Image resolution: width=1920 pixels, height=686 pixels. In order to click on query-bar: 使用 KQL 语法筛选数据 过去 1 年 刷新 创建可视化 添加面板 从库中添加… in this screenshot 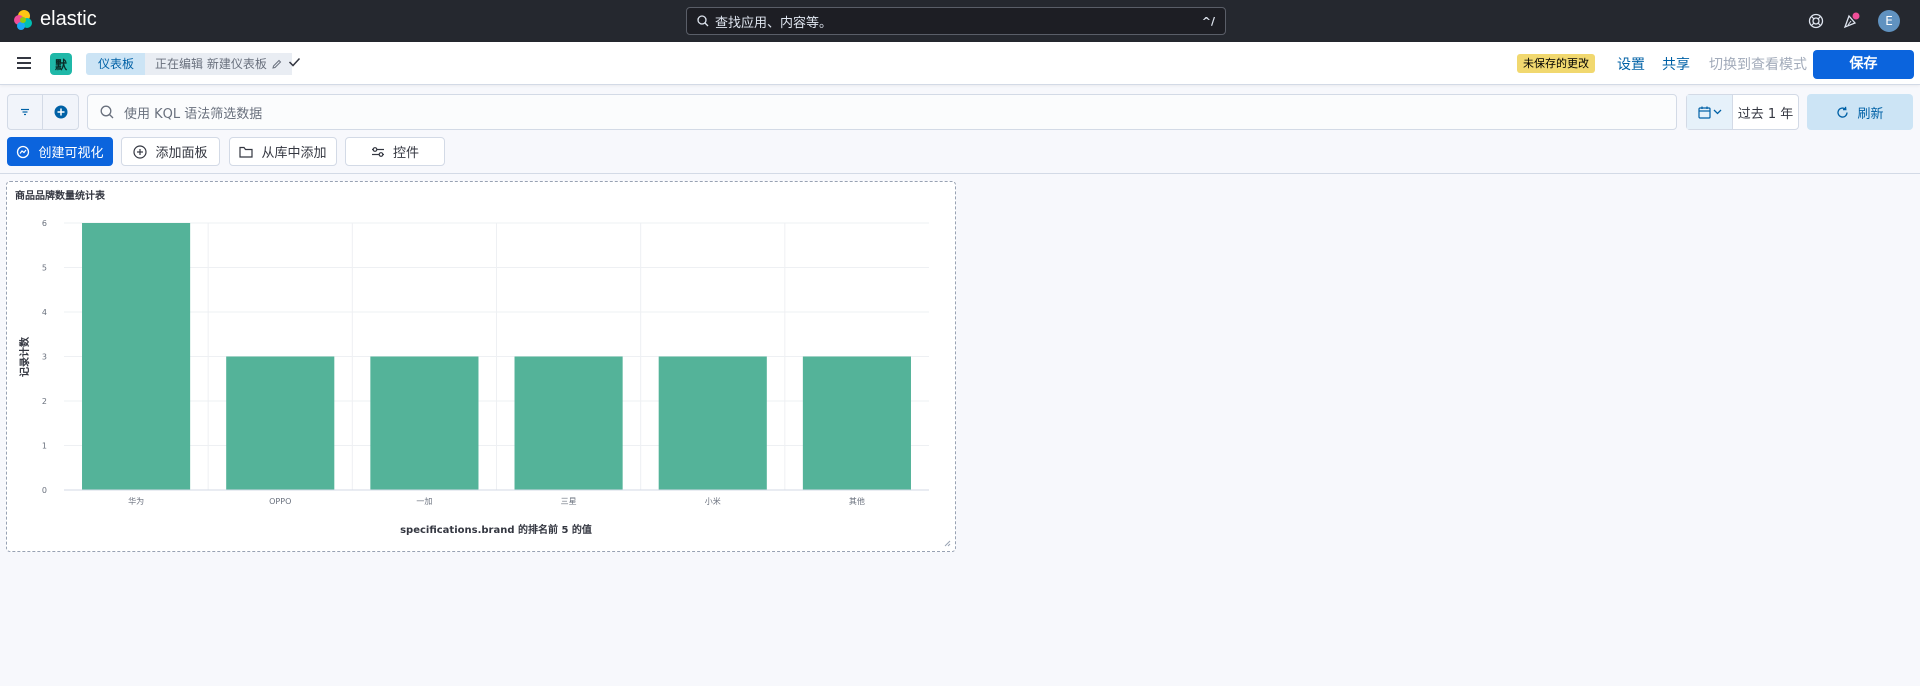, I will do `click(960, 131)`.